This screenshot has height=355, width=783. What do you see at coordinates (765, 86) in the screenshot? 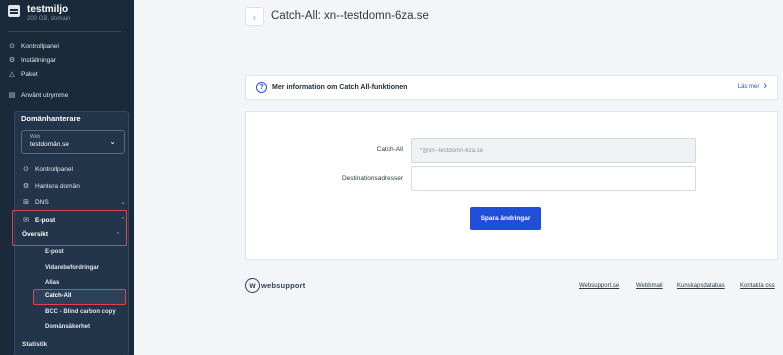
I see `chevron-right-icon: ›` at bounding box center [765, 86].